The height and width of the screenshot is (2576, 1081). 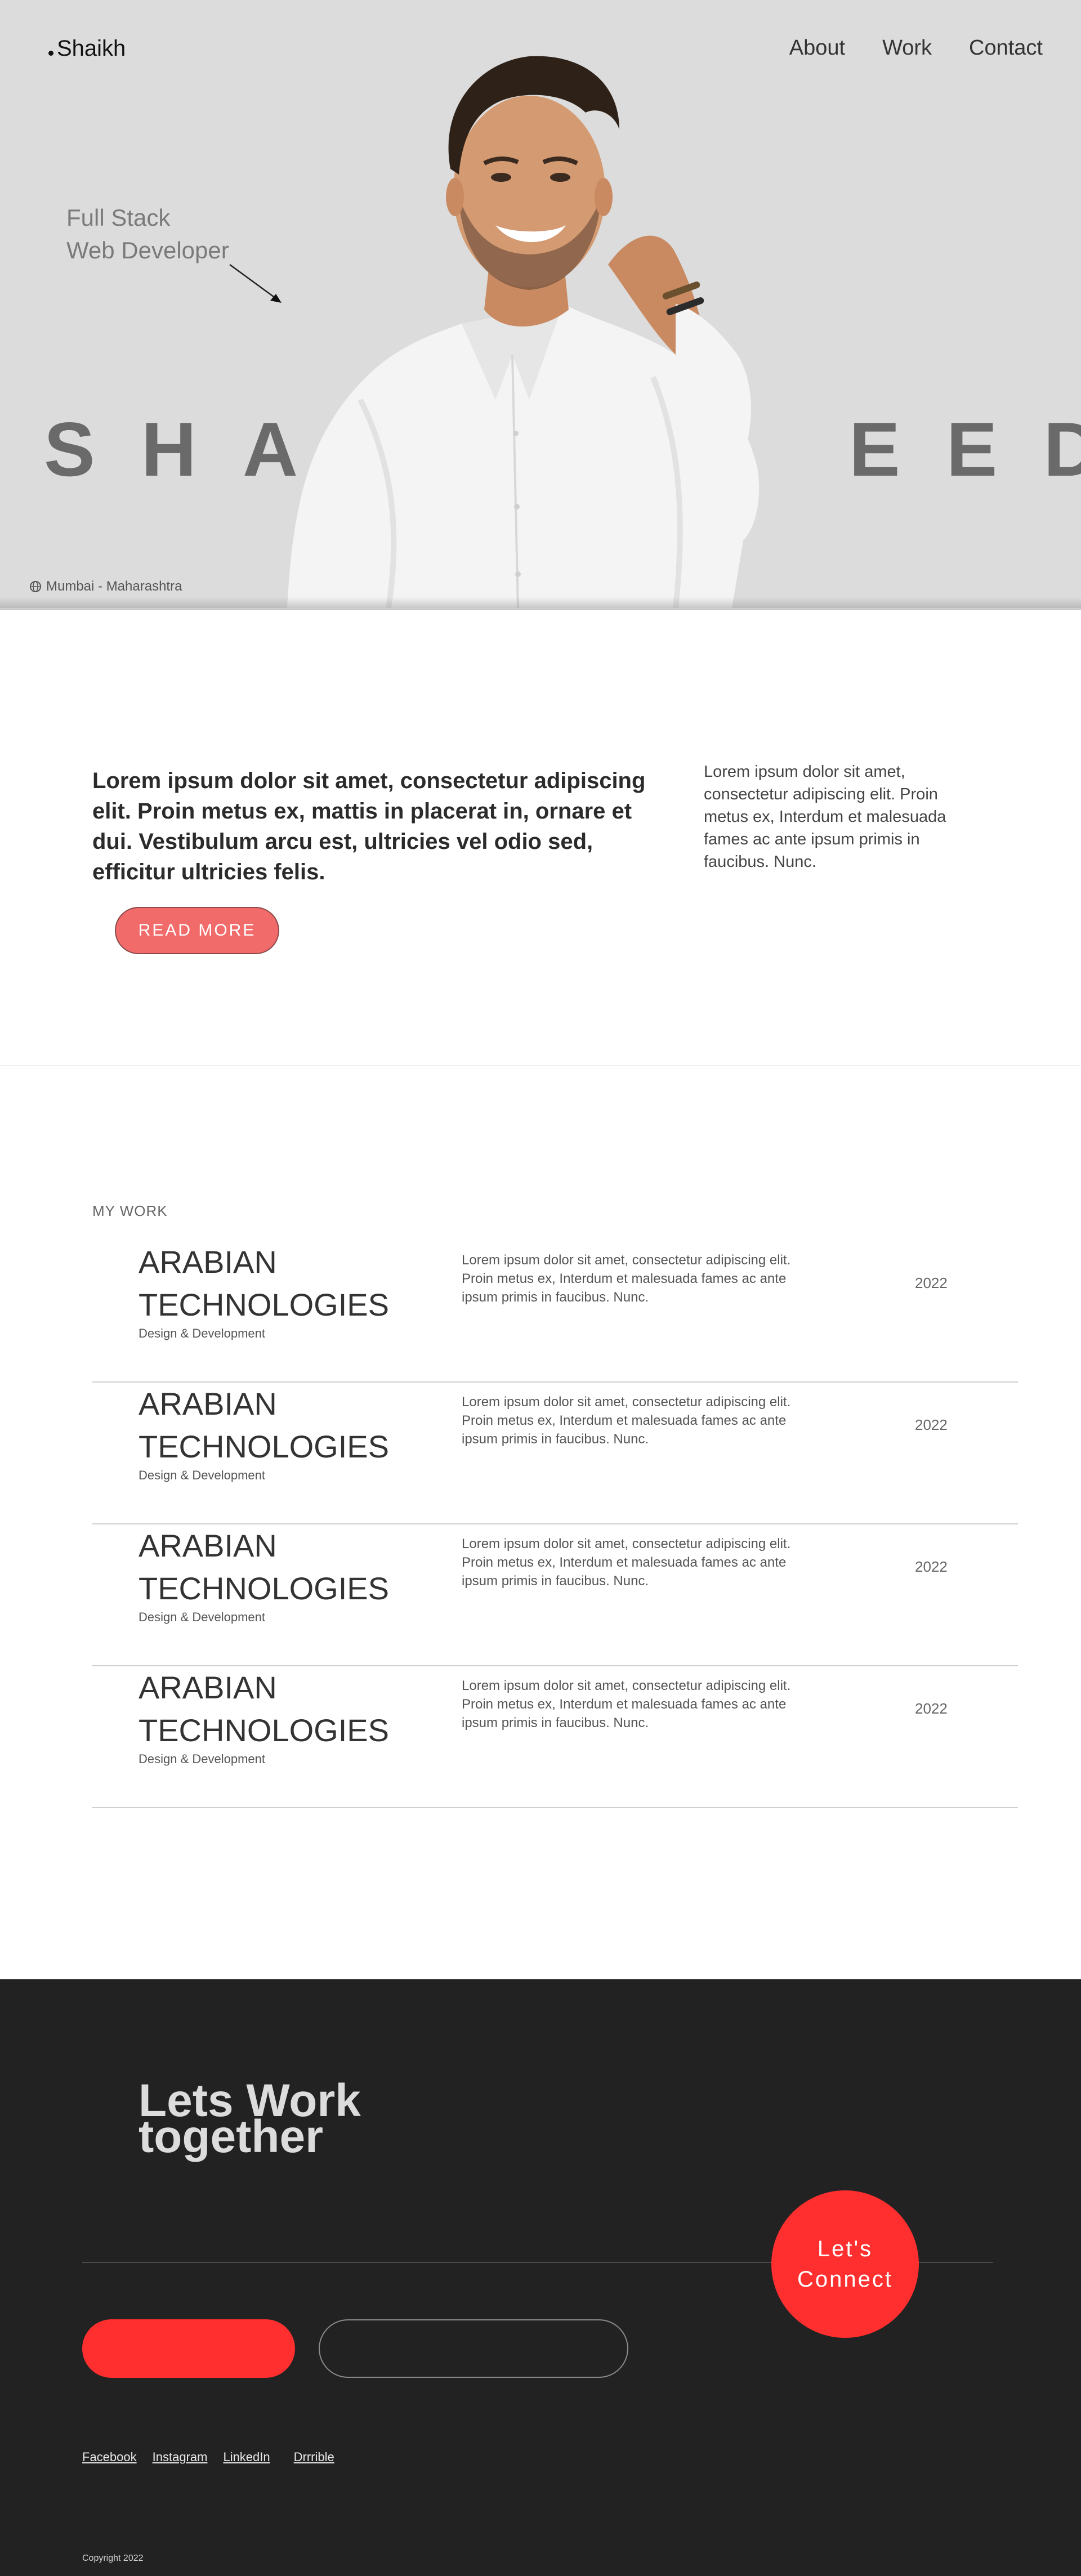 I want to click on logo-text: Shaikh, so click(x=91, y=48).